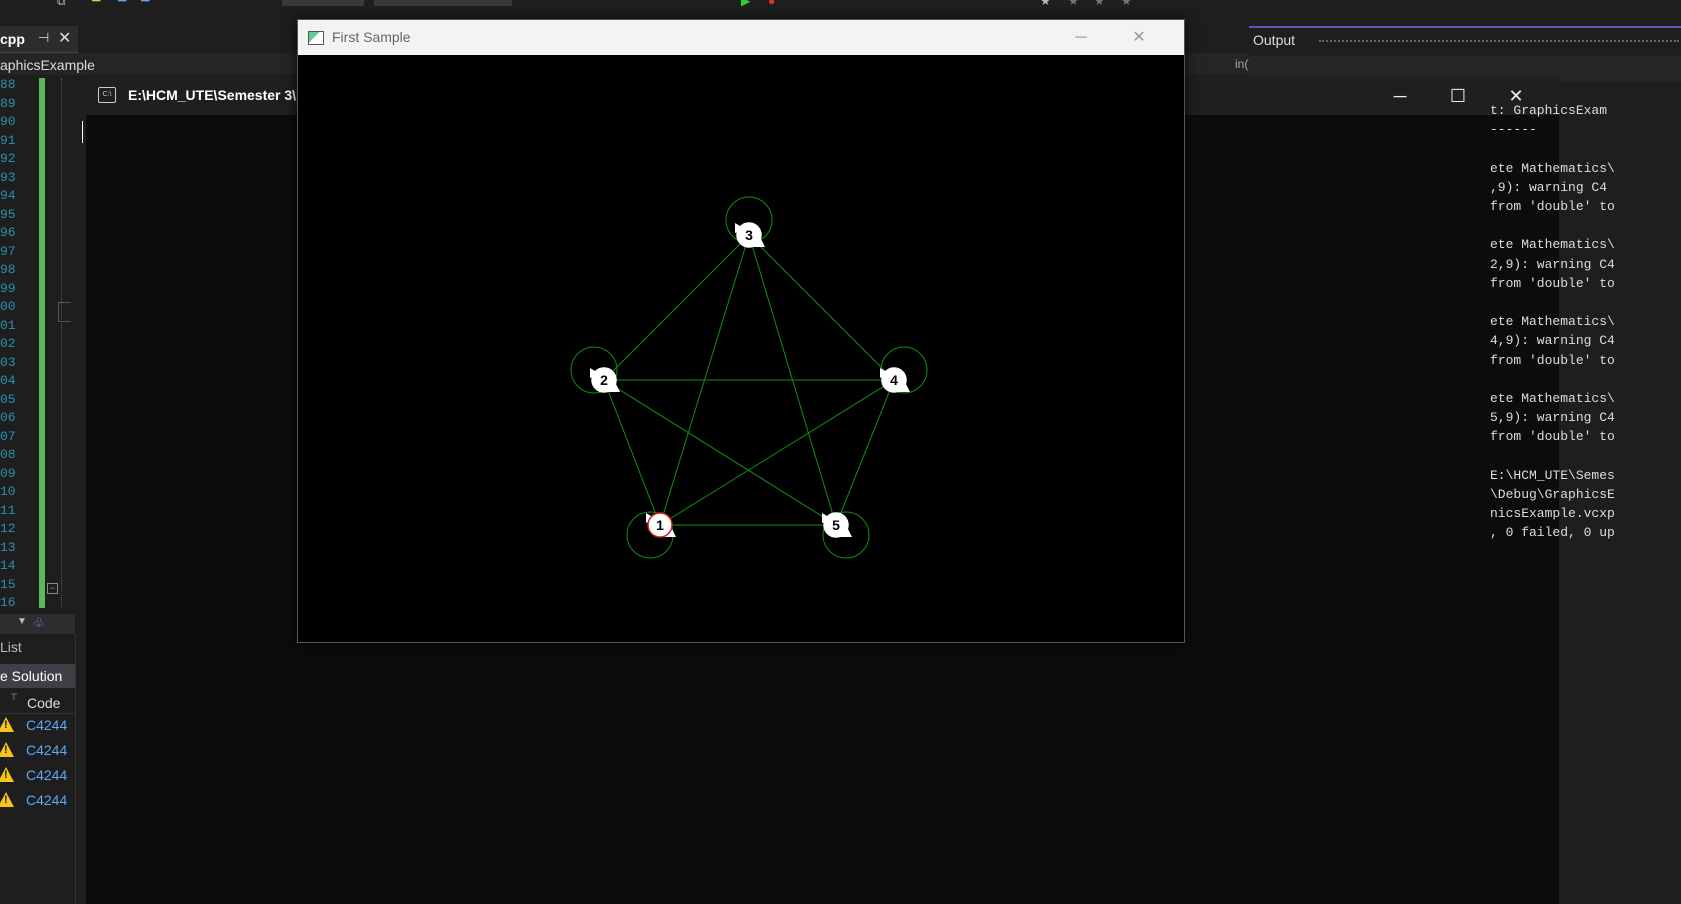  Describe the element at coordinates (8, 140) in the screenshot. I see `line-number: 91` at that location.